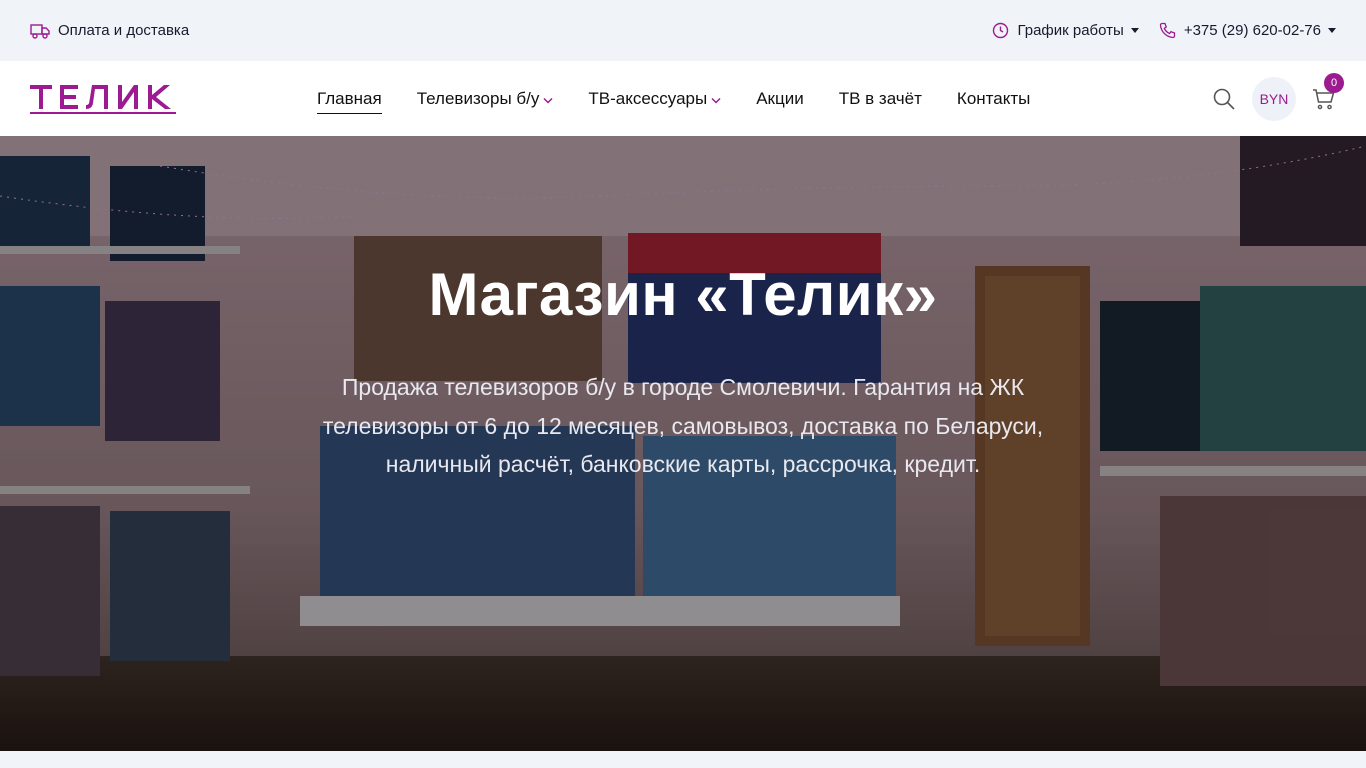  Describe the element at coordinates (349, 98) in the screenshot. I see `nav-item-label: Главная` at that location.